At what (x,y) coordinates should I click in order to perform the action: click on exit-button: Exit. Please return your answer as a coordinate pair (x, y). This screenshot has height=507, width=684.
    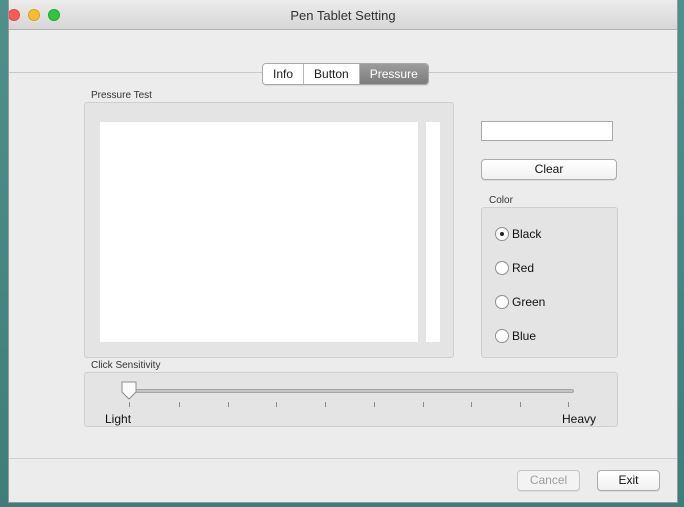
    Looking at the image, I should click on (628, 480).